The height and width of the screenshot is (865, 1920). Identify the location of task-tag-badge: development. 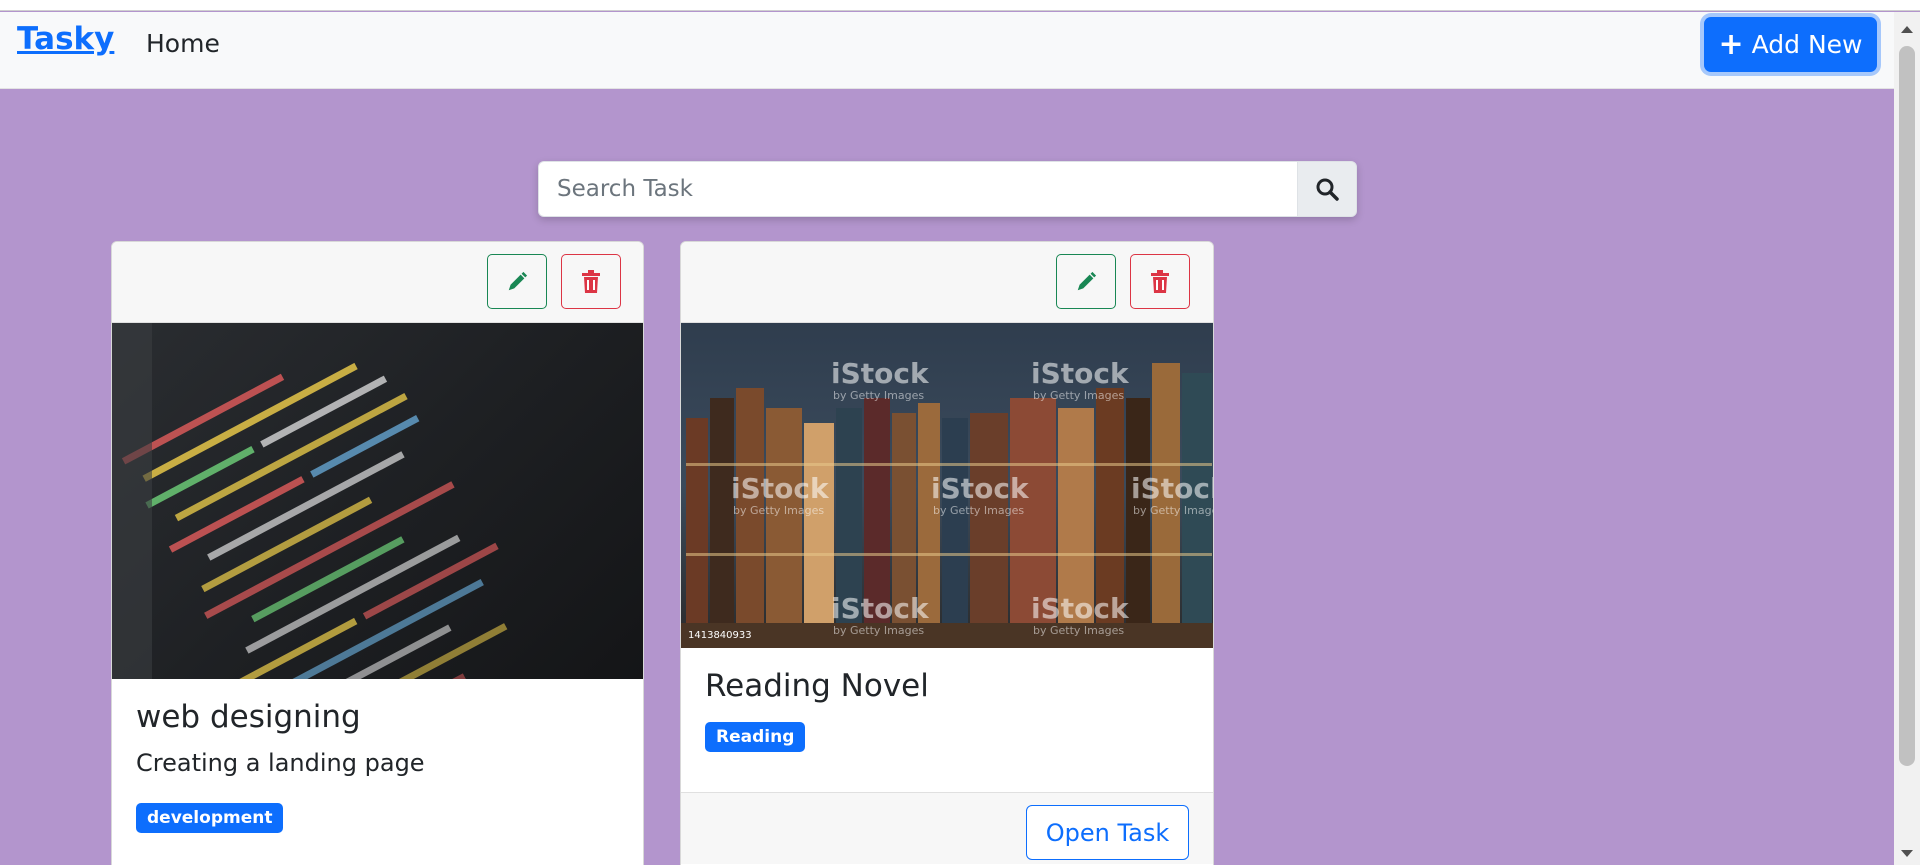
(210, 818).